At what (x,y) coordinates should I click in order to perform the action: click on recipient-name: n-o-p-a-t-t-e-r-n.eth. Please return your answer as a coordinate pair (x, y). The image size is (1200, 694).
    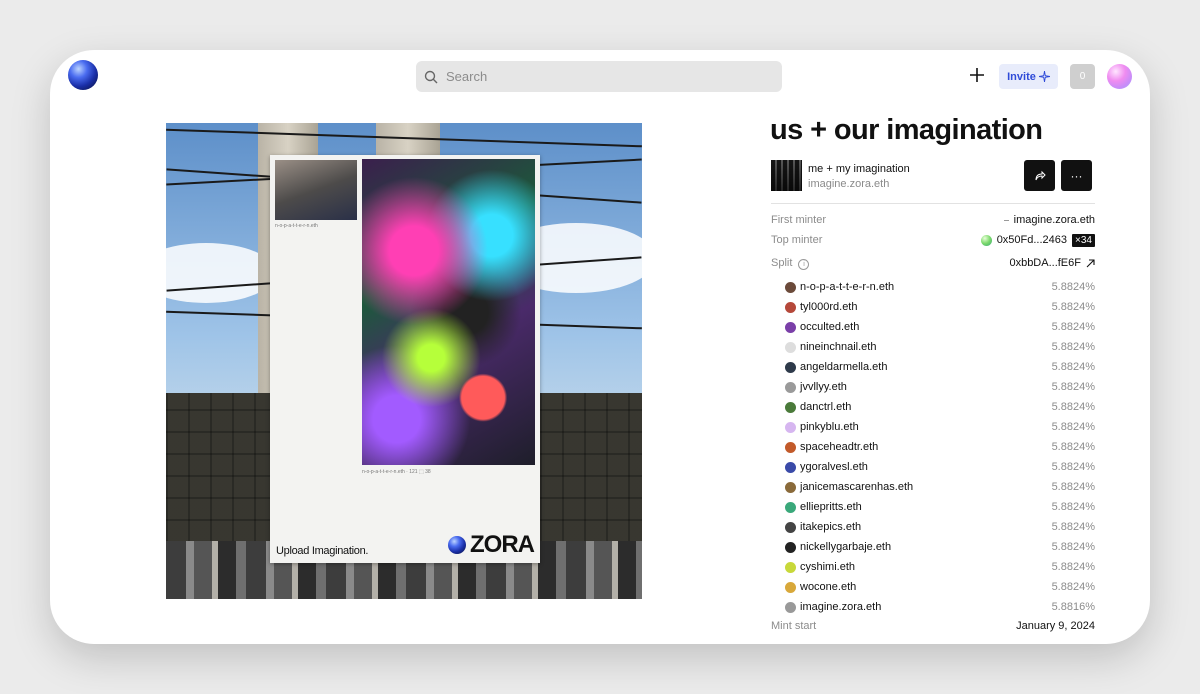
    Looking at the image, I should click on (847, 287).